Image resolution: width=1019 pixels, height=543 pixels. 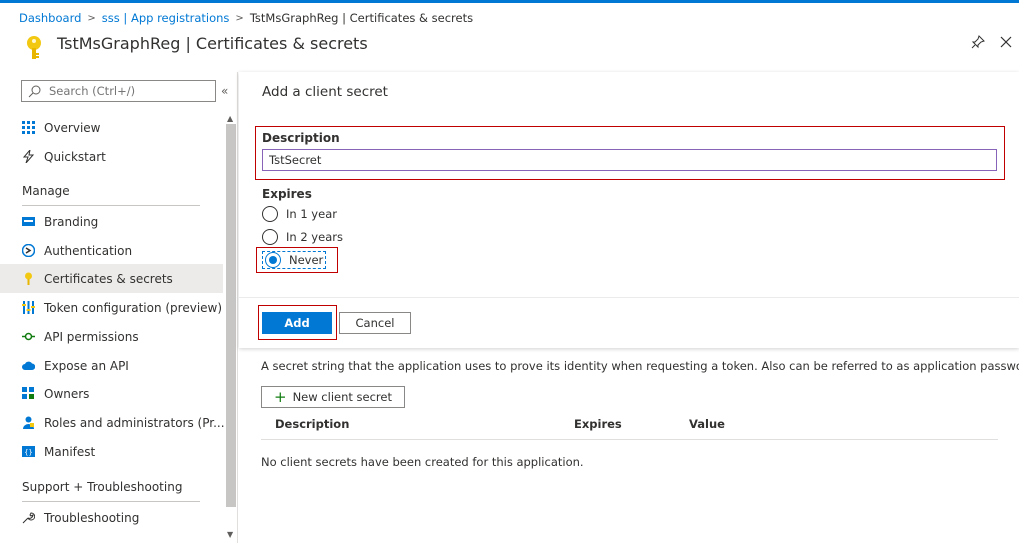 I want to click on owners-grid-icon, so click(x=28, y=393).